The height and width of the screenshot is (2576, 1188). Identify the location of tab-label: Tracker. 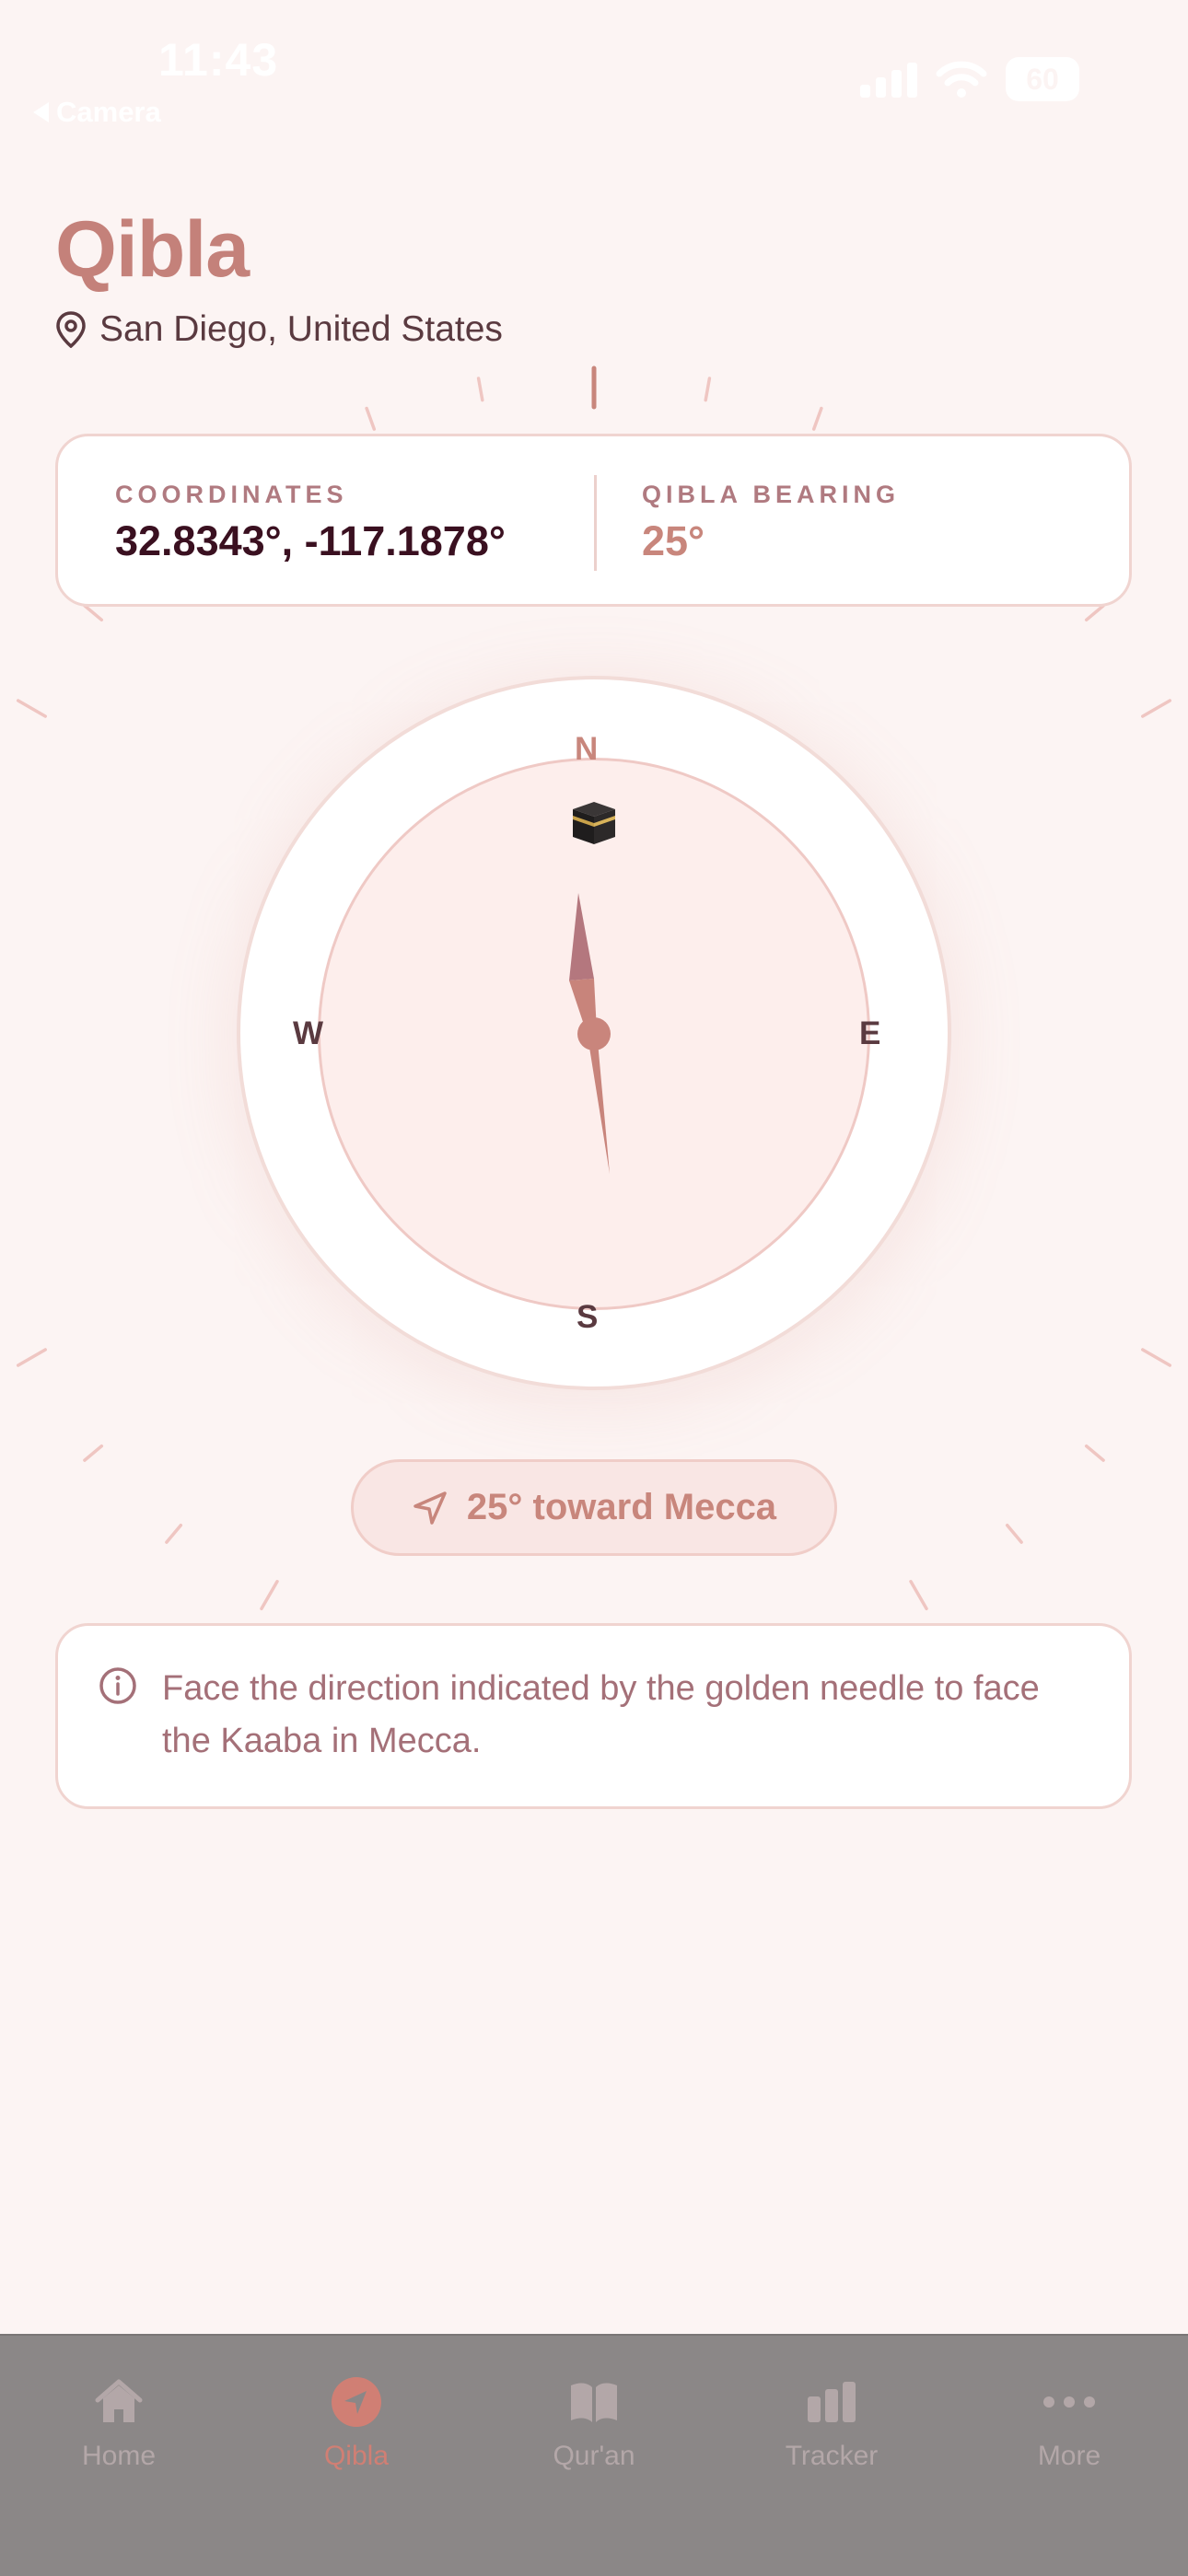
(832, 2456).